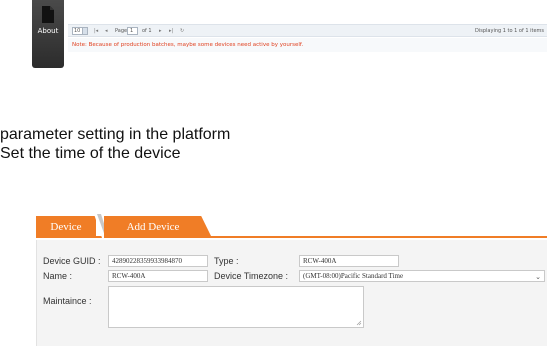 The height and width of the screenshot is (346, 547). I want to click on name-label: Name :, so click(58, 276).